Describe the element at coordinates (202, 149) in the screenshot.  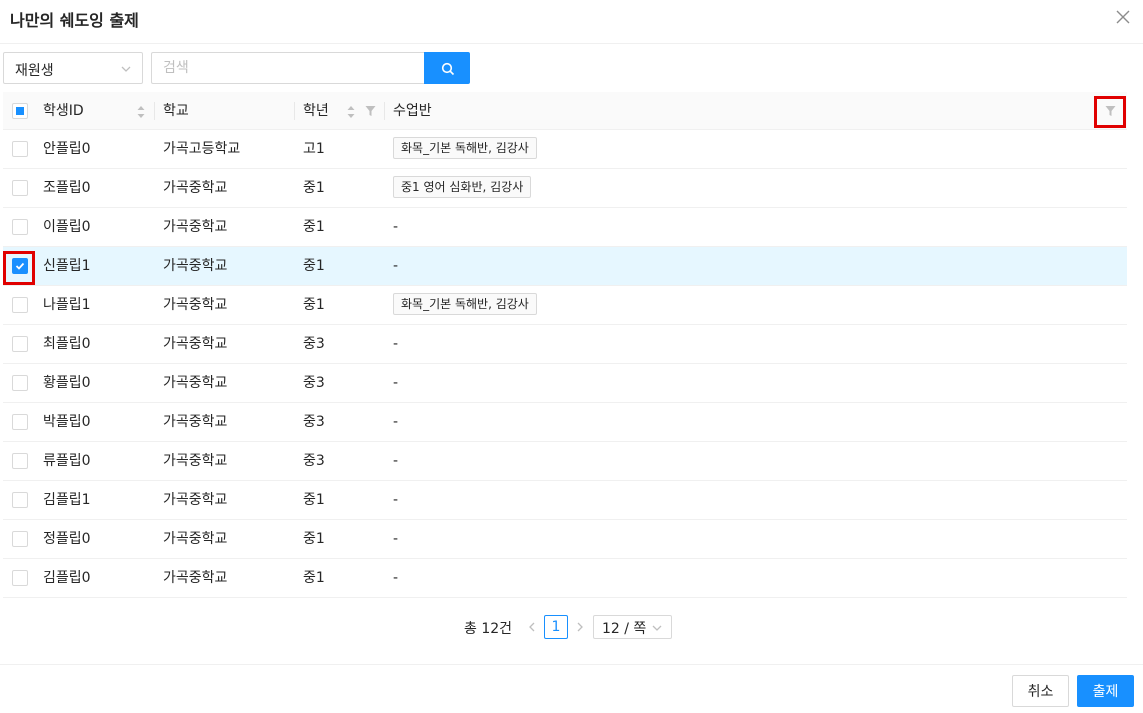
I see `cell-school: 가곡고등학교` at that location.